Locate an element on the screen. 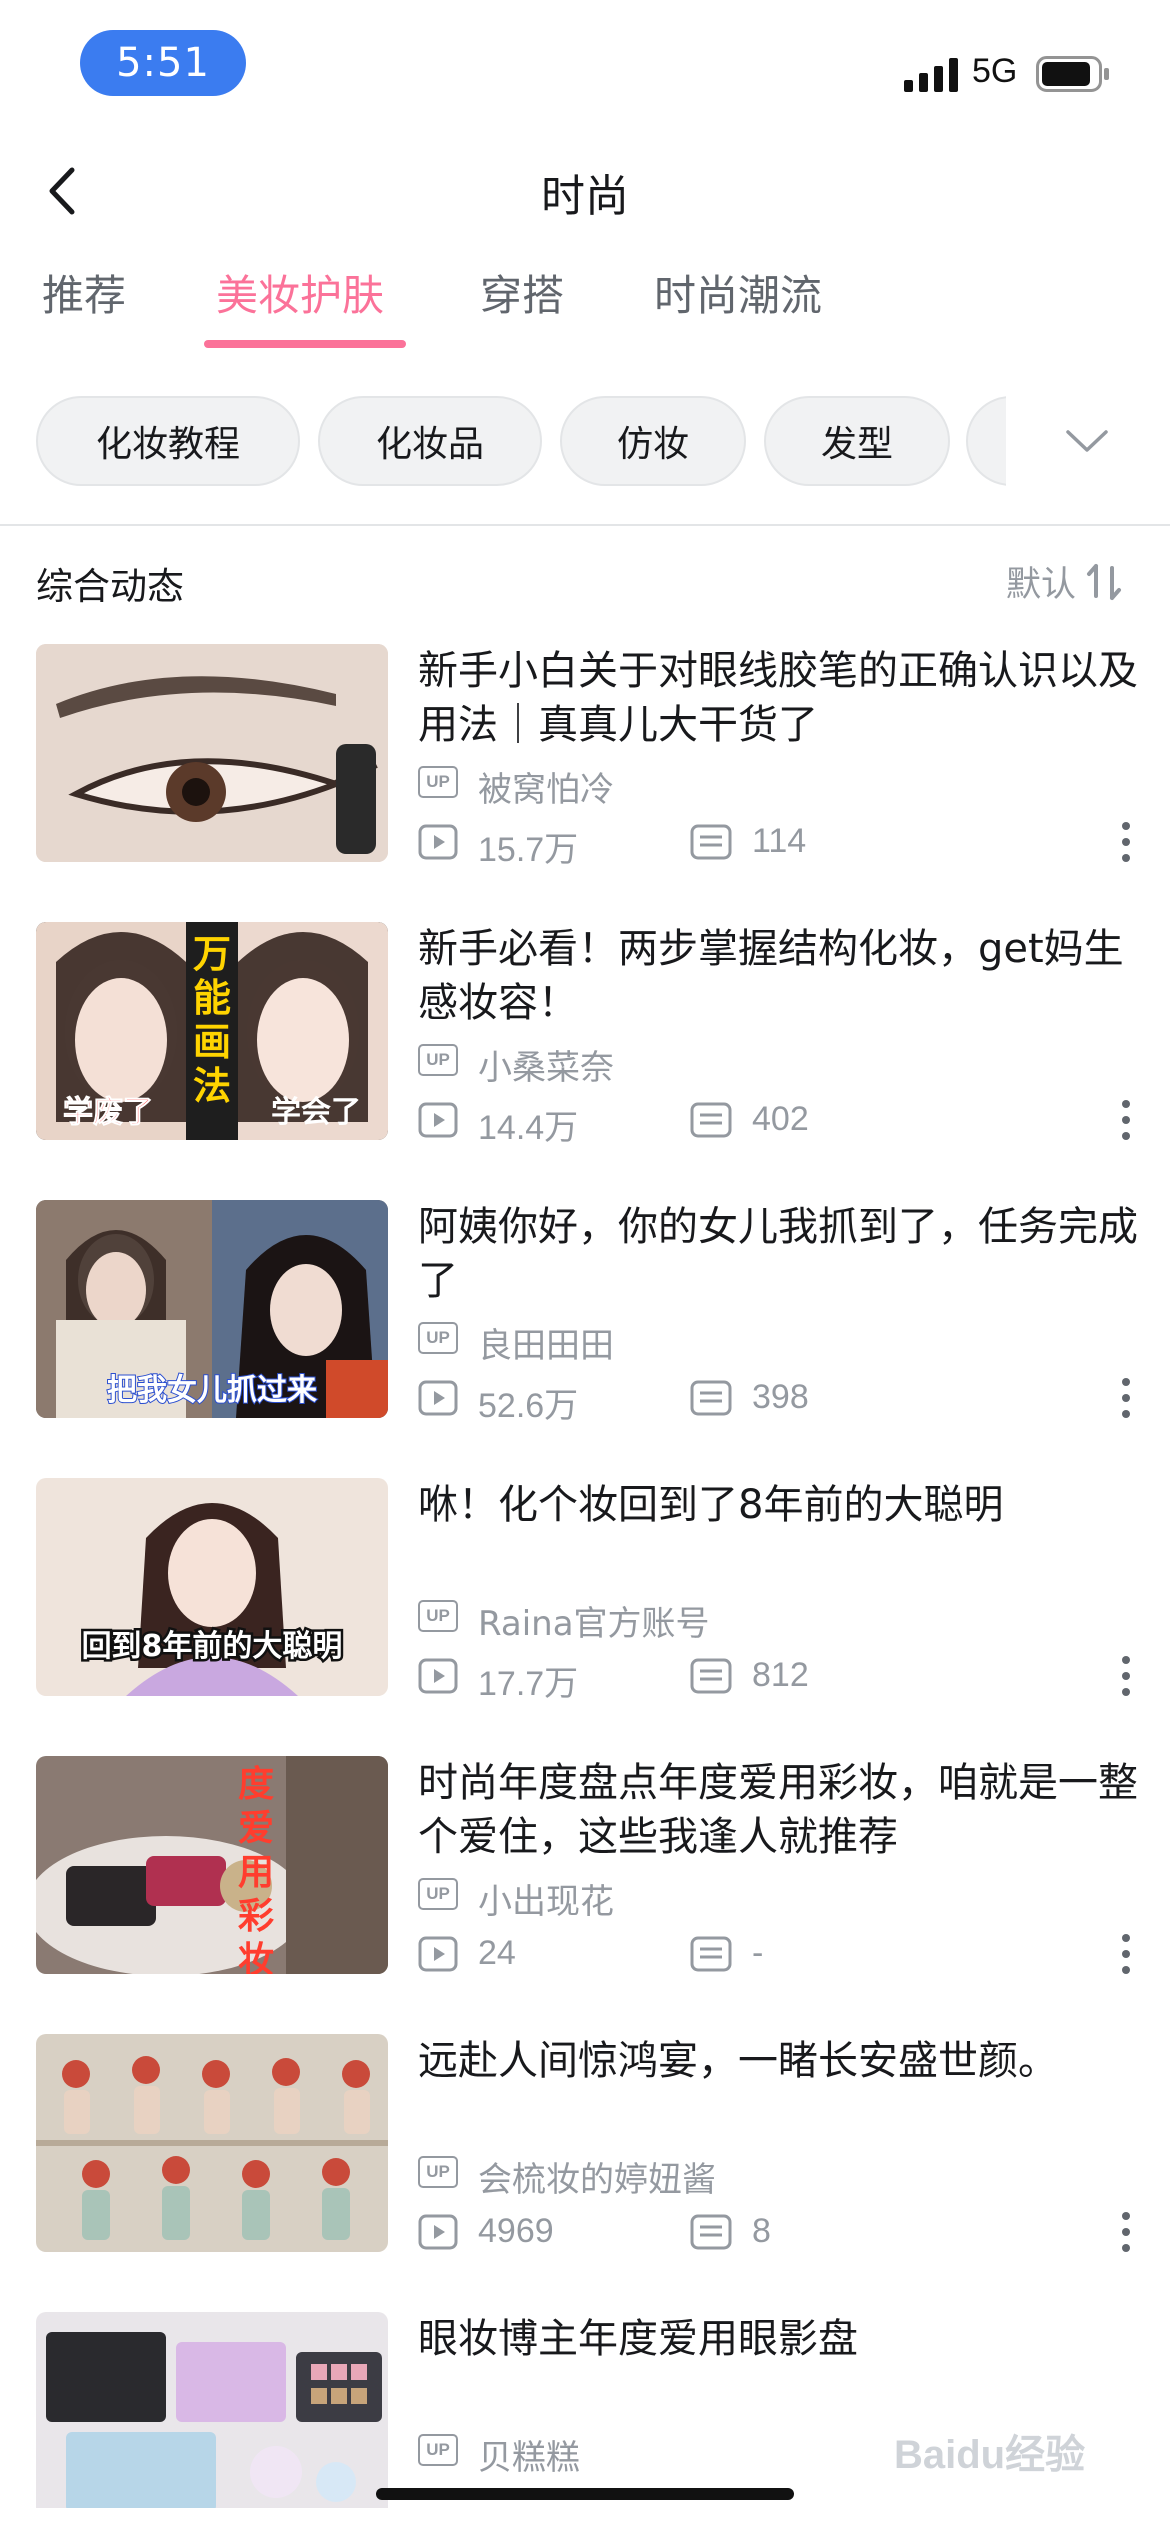  video-title: 新手必看！两步掌握结构化妆，get妈生感妆容！ is located at coordinates (778, 976).